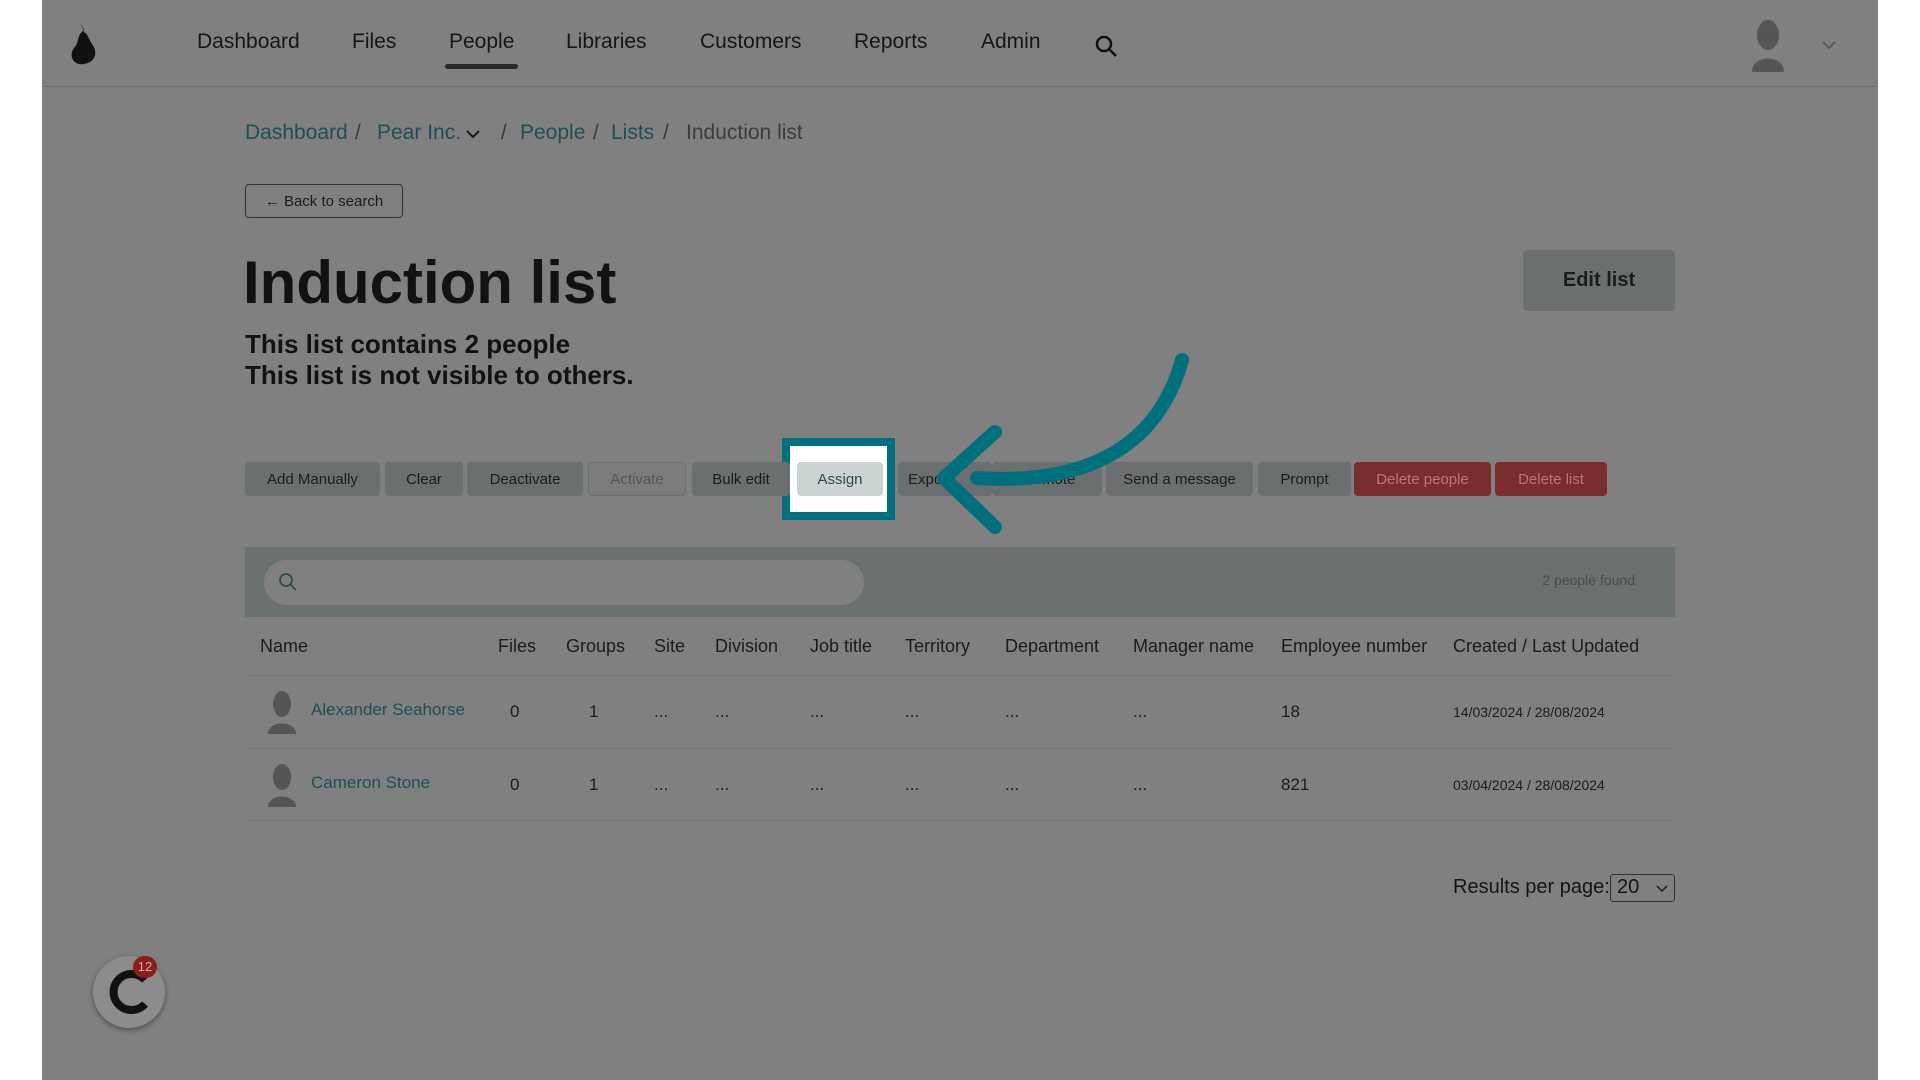 The height and width of the screenshot is (1080, 1920). I want to click on nav-admin: Admin, so click(1011, 42).